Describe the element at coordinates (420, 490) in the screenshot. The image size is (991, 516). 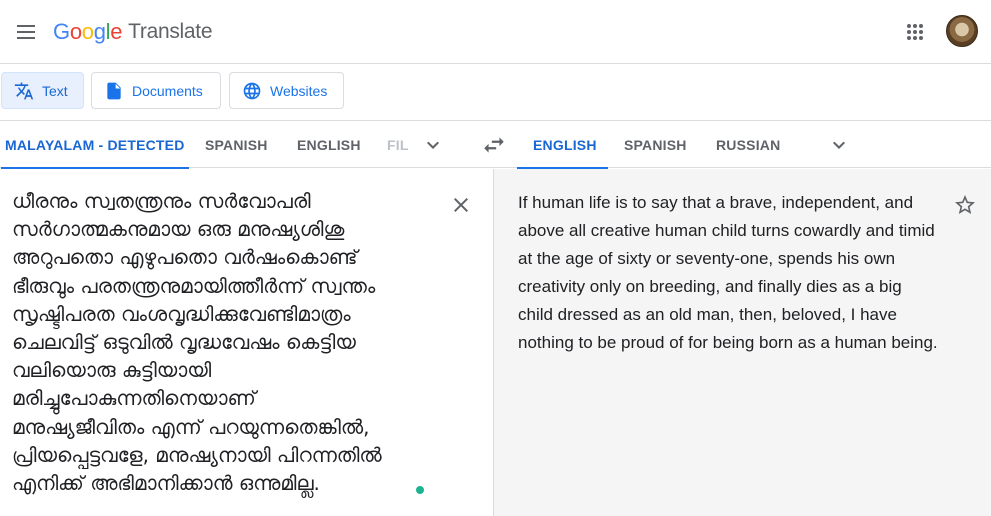
I see `status-dot` at that location.